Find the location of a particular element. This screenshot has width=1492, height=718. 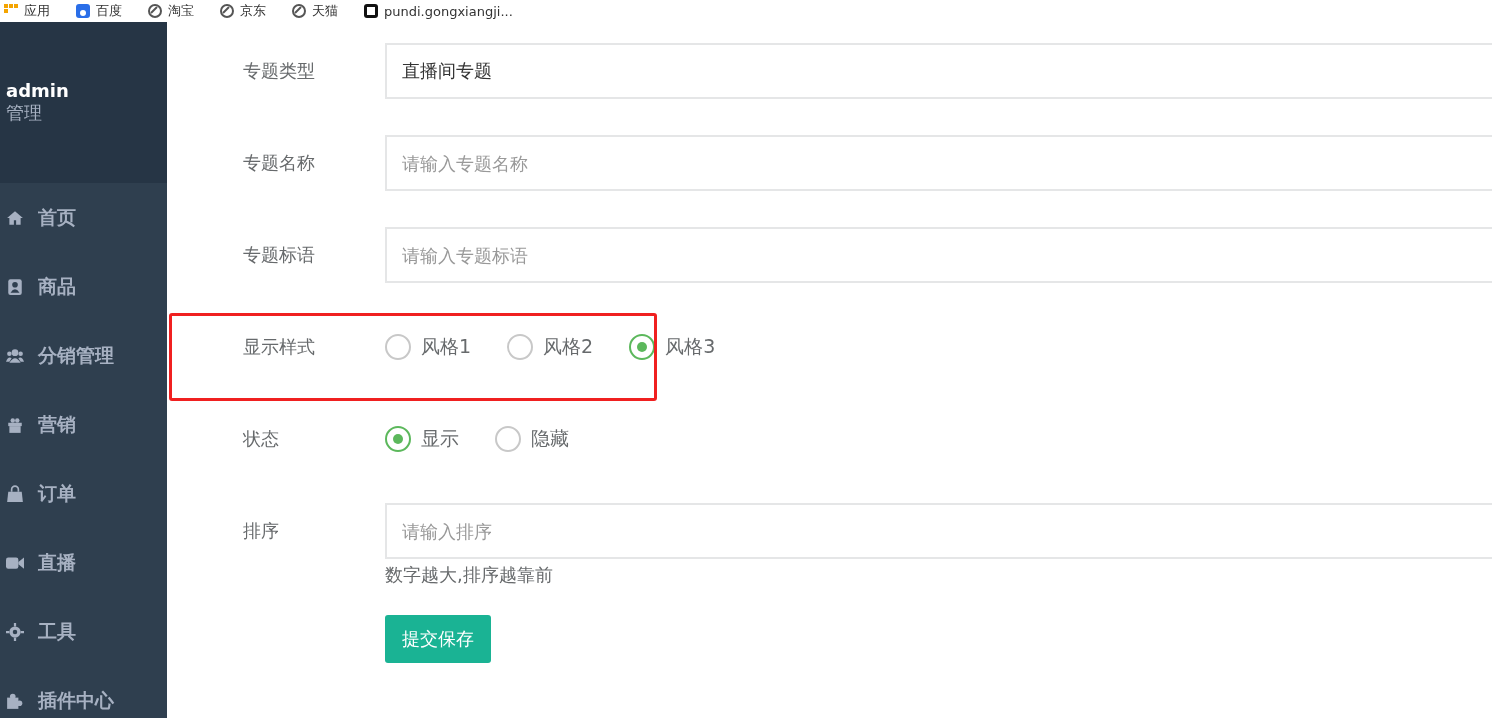

field-label: 专题标语 is located at coordinates (279, 255).